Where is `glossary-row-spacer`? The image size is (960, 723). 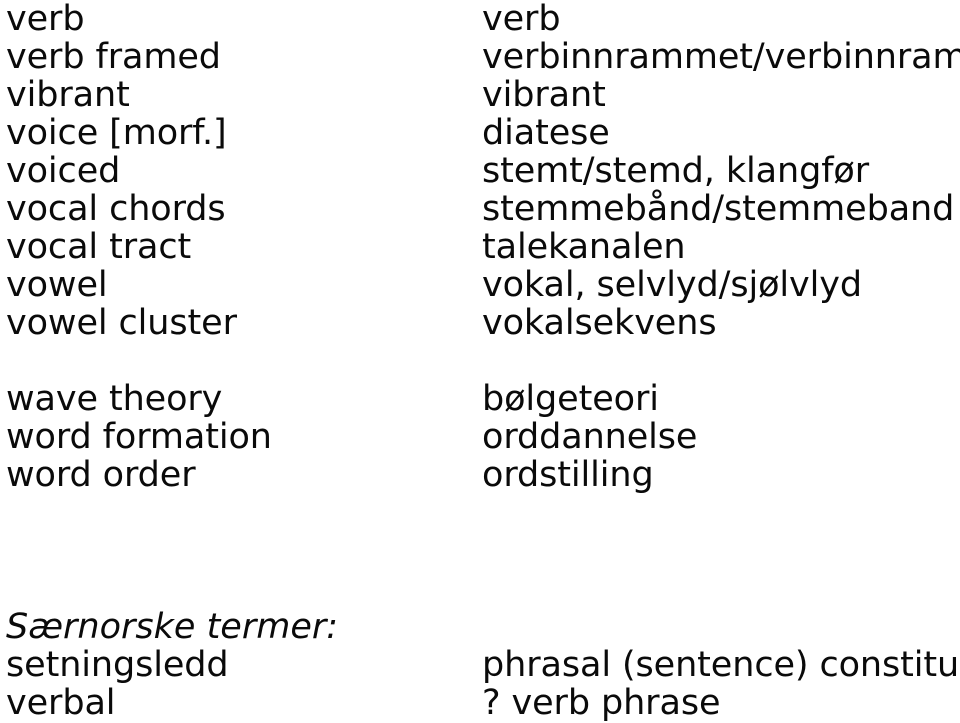 glossary-row-spacer is located at coordinates (480, 361).